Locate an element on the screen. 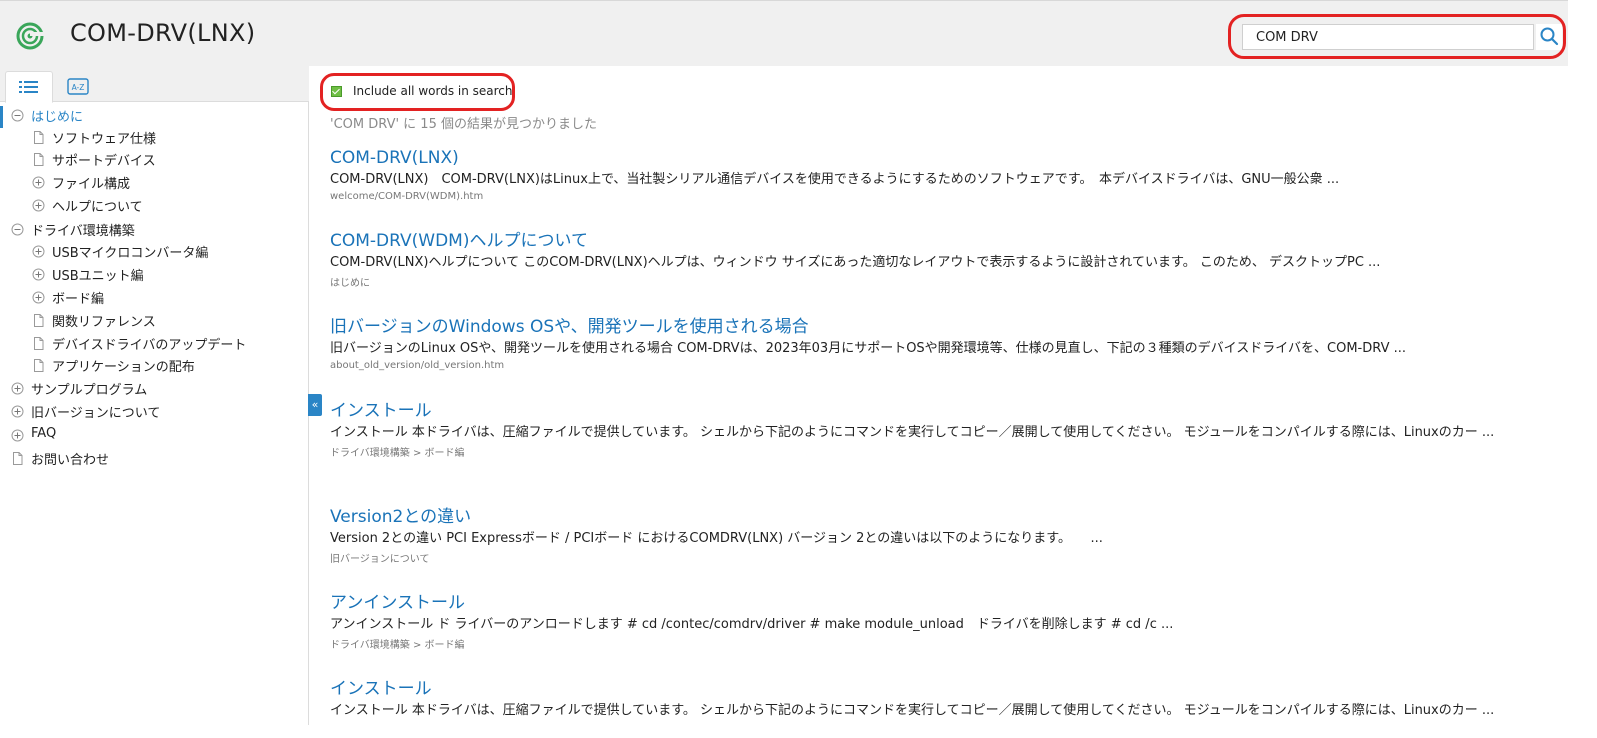  tab-index: A-Z is located at coordinates (78, 87).